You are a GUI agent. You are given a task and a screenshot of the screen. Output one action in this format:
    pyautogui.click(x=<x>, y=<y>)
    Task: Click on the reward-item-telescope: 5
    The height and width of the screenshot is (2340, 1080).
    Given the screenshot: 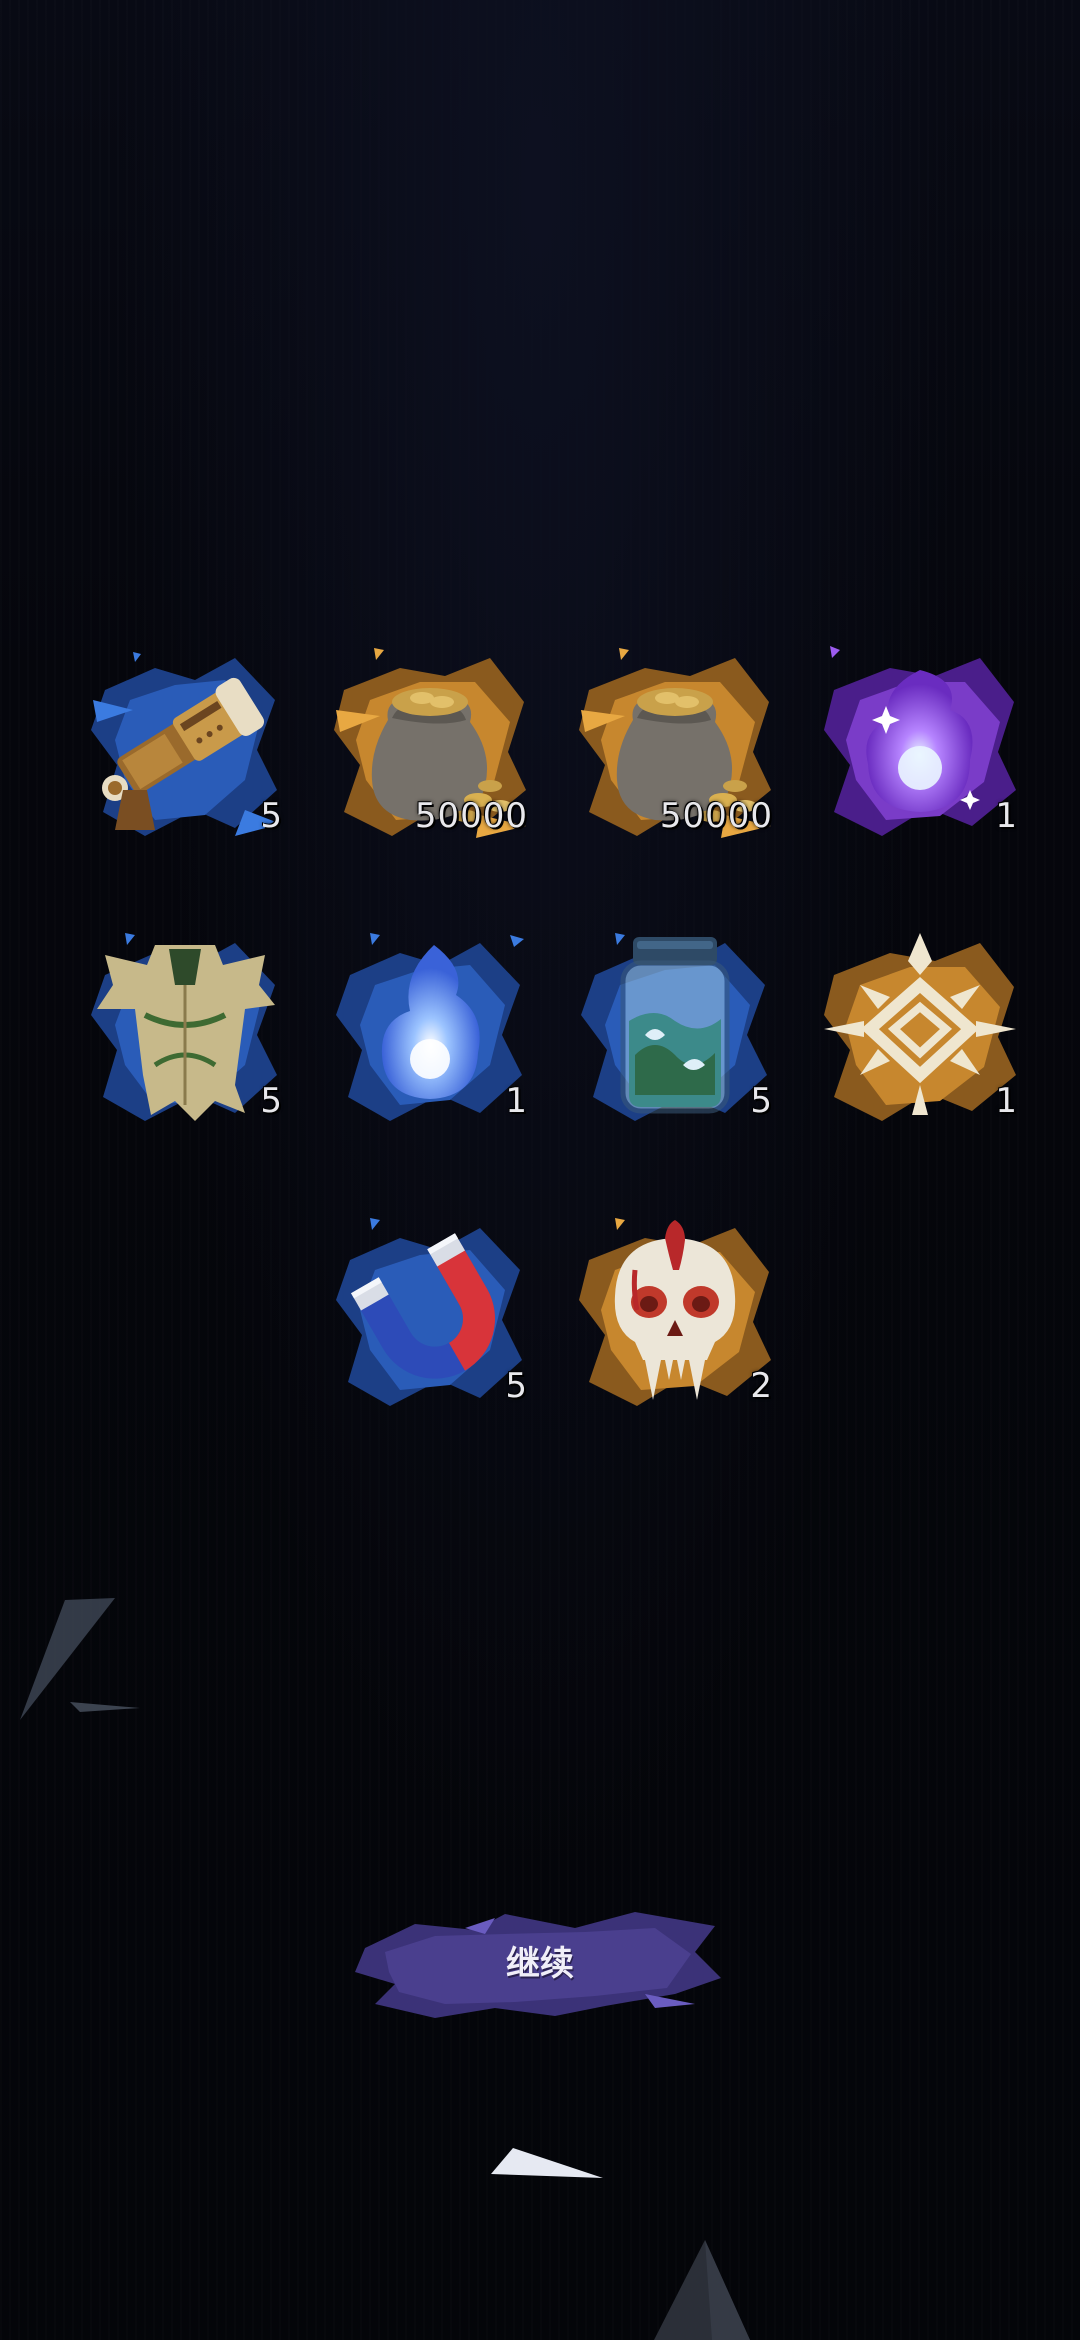 What is the action you would take?
    pyautogui.click(x=185, y=740)
    